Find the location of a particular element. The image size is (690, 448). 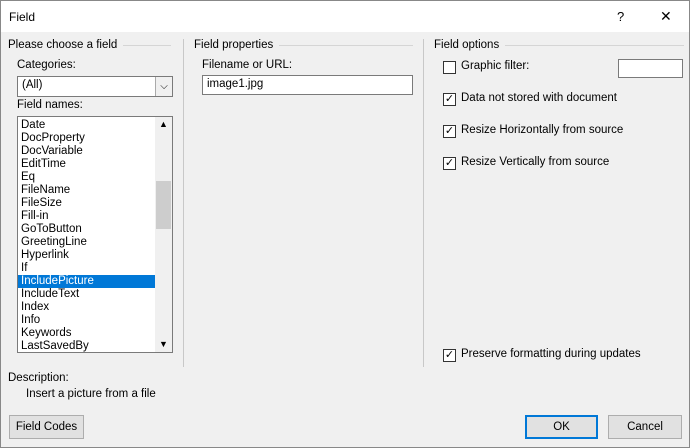

help-button: ? is located at coordinates (620, 16).